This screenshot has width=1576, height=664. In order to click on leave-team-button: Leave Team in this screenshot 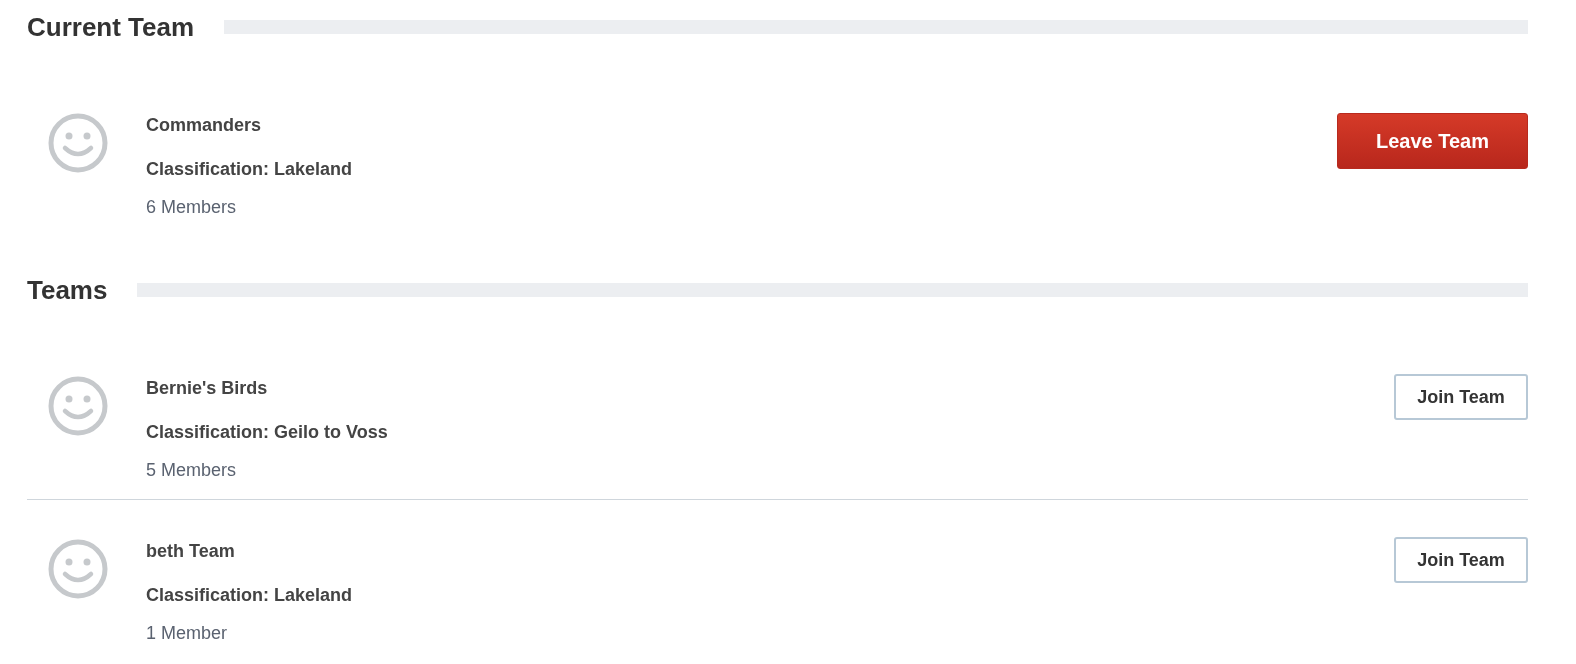, I will do `click(1432, 141)`.